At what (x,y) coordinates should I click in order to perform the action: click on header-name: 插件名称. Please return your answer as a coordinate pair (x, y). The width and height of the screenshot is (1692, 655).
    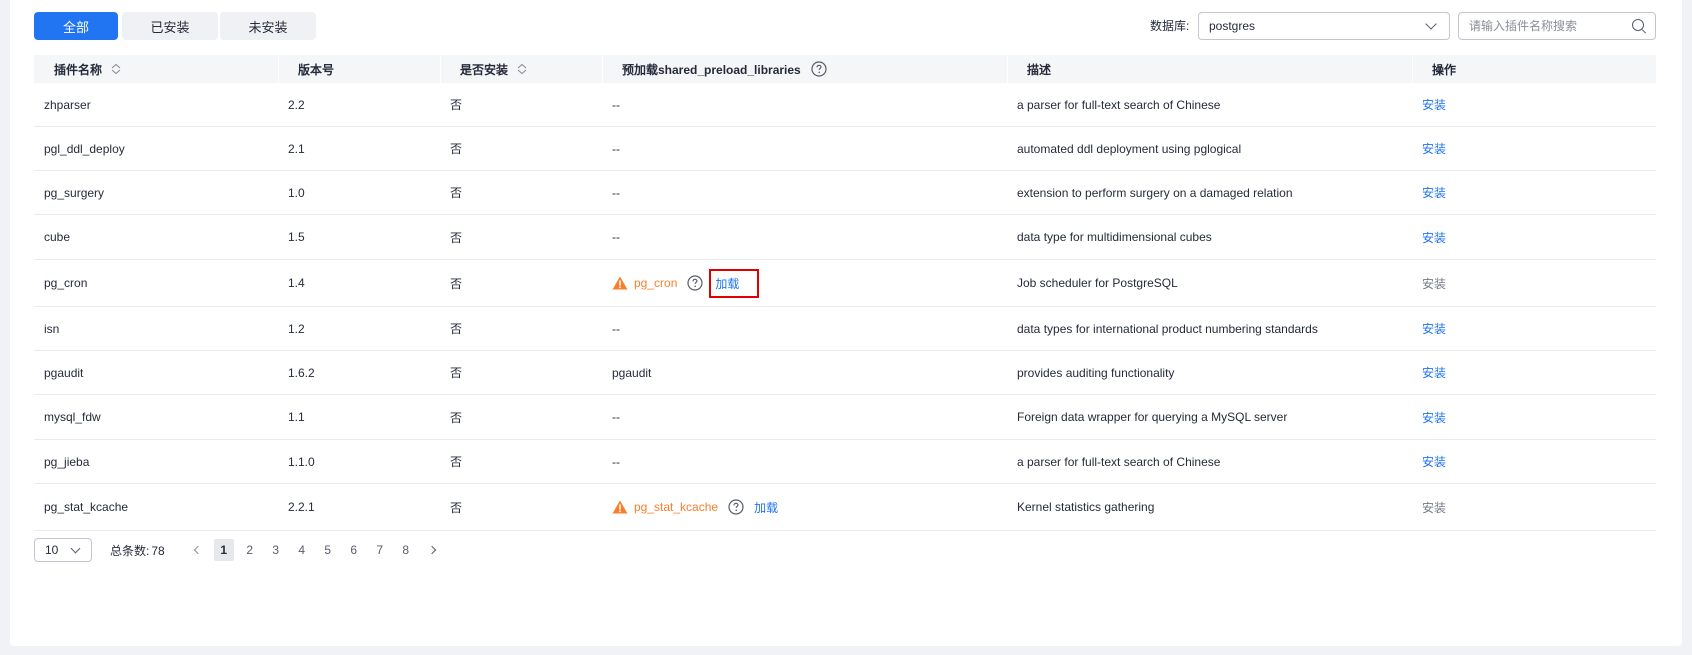
    Looking at the image, I should click on (156, 69).